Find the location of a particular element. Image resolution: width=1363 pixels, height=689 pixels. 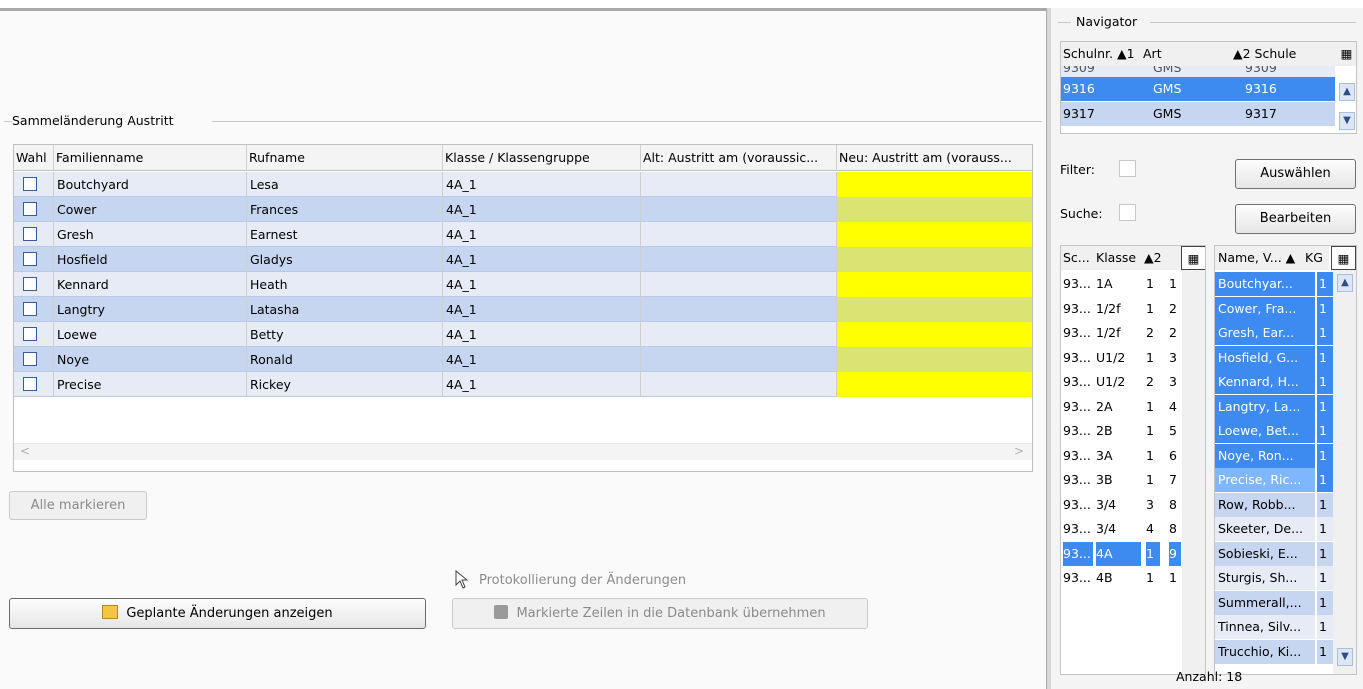

col-klasse: Klasse / Klassengruppe is located at coordinates (542, 158).